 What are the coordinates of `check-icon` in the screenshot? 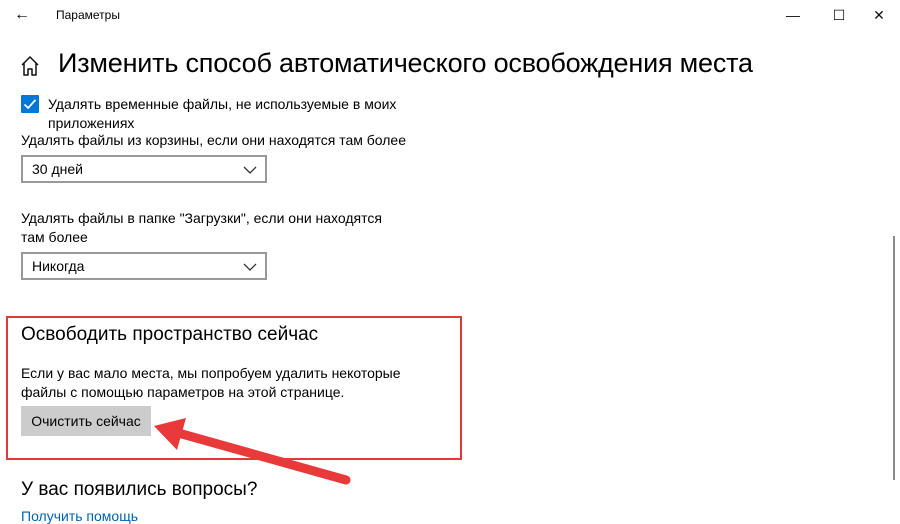 It's located at (30, 104).